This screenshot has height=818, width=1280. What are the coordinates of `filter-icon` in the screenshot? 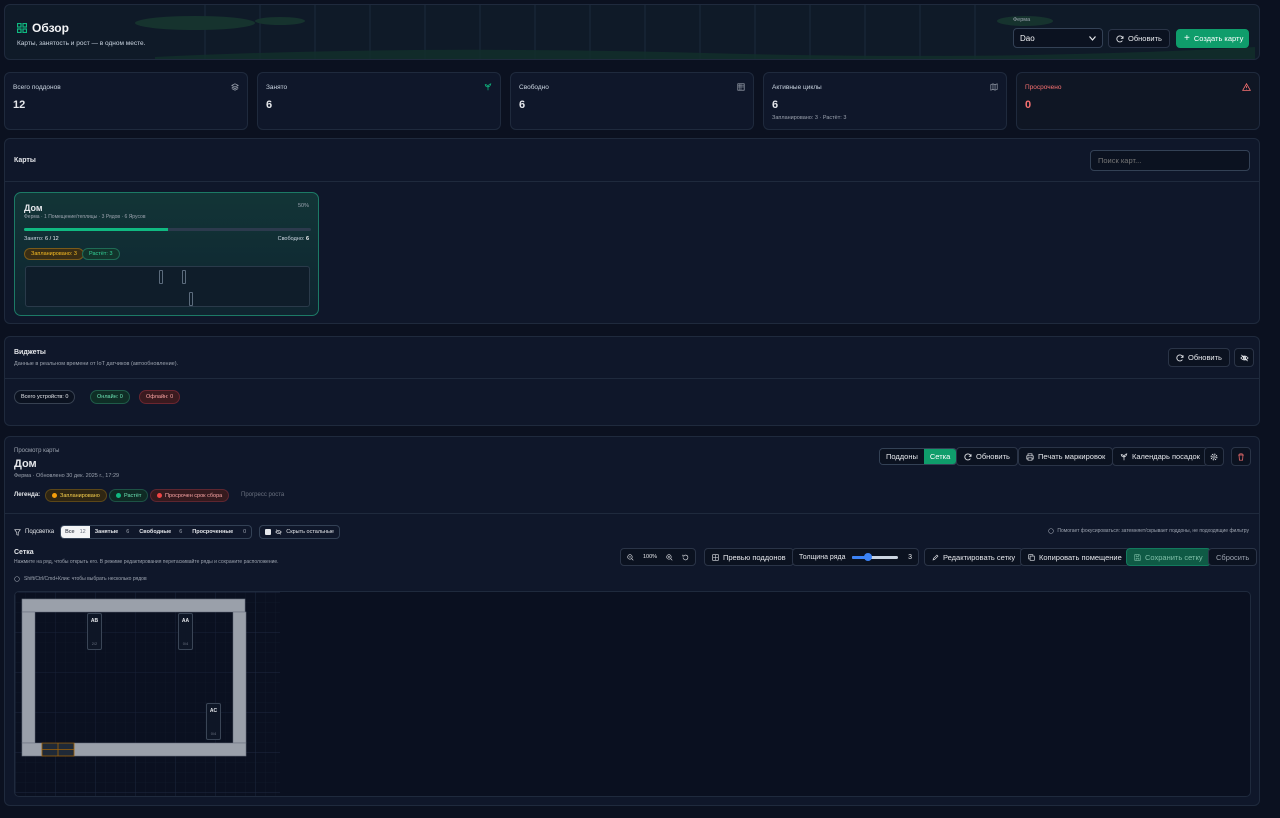 It's located at (17, 532).